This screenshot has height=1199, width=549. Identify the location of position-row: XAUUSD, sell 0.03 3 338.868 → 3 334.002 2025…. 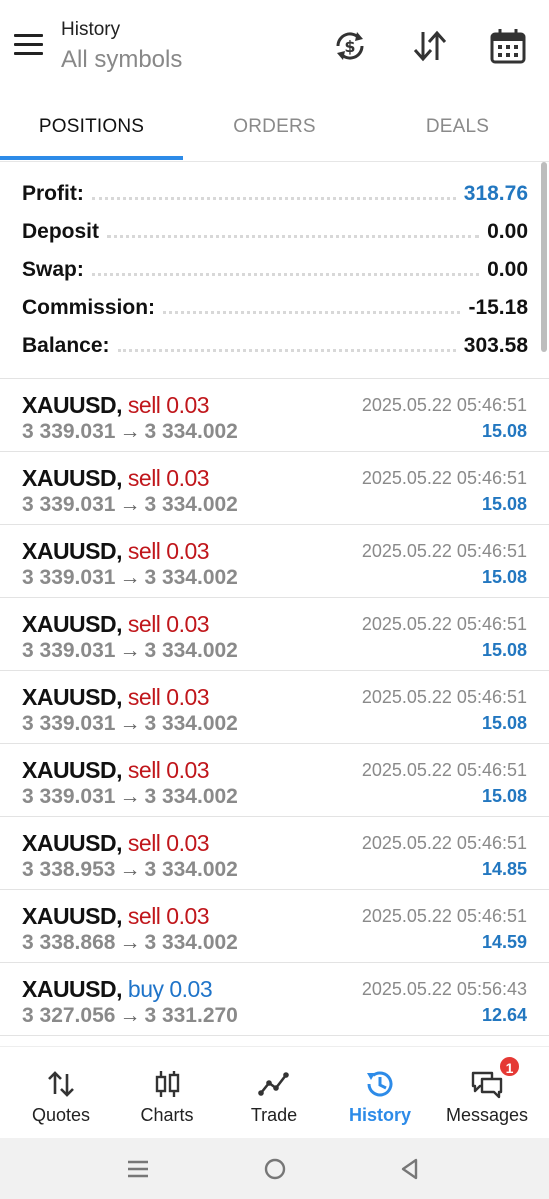
(274, 926).